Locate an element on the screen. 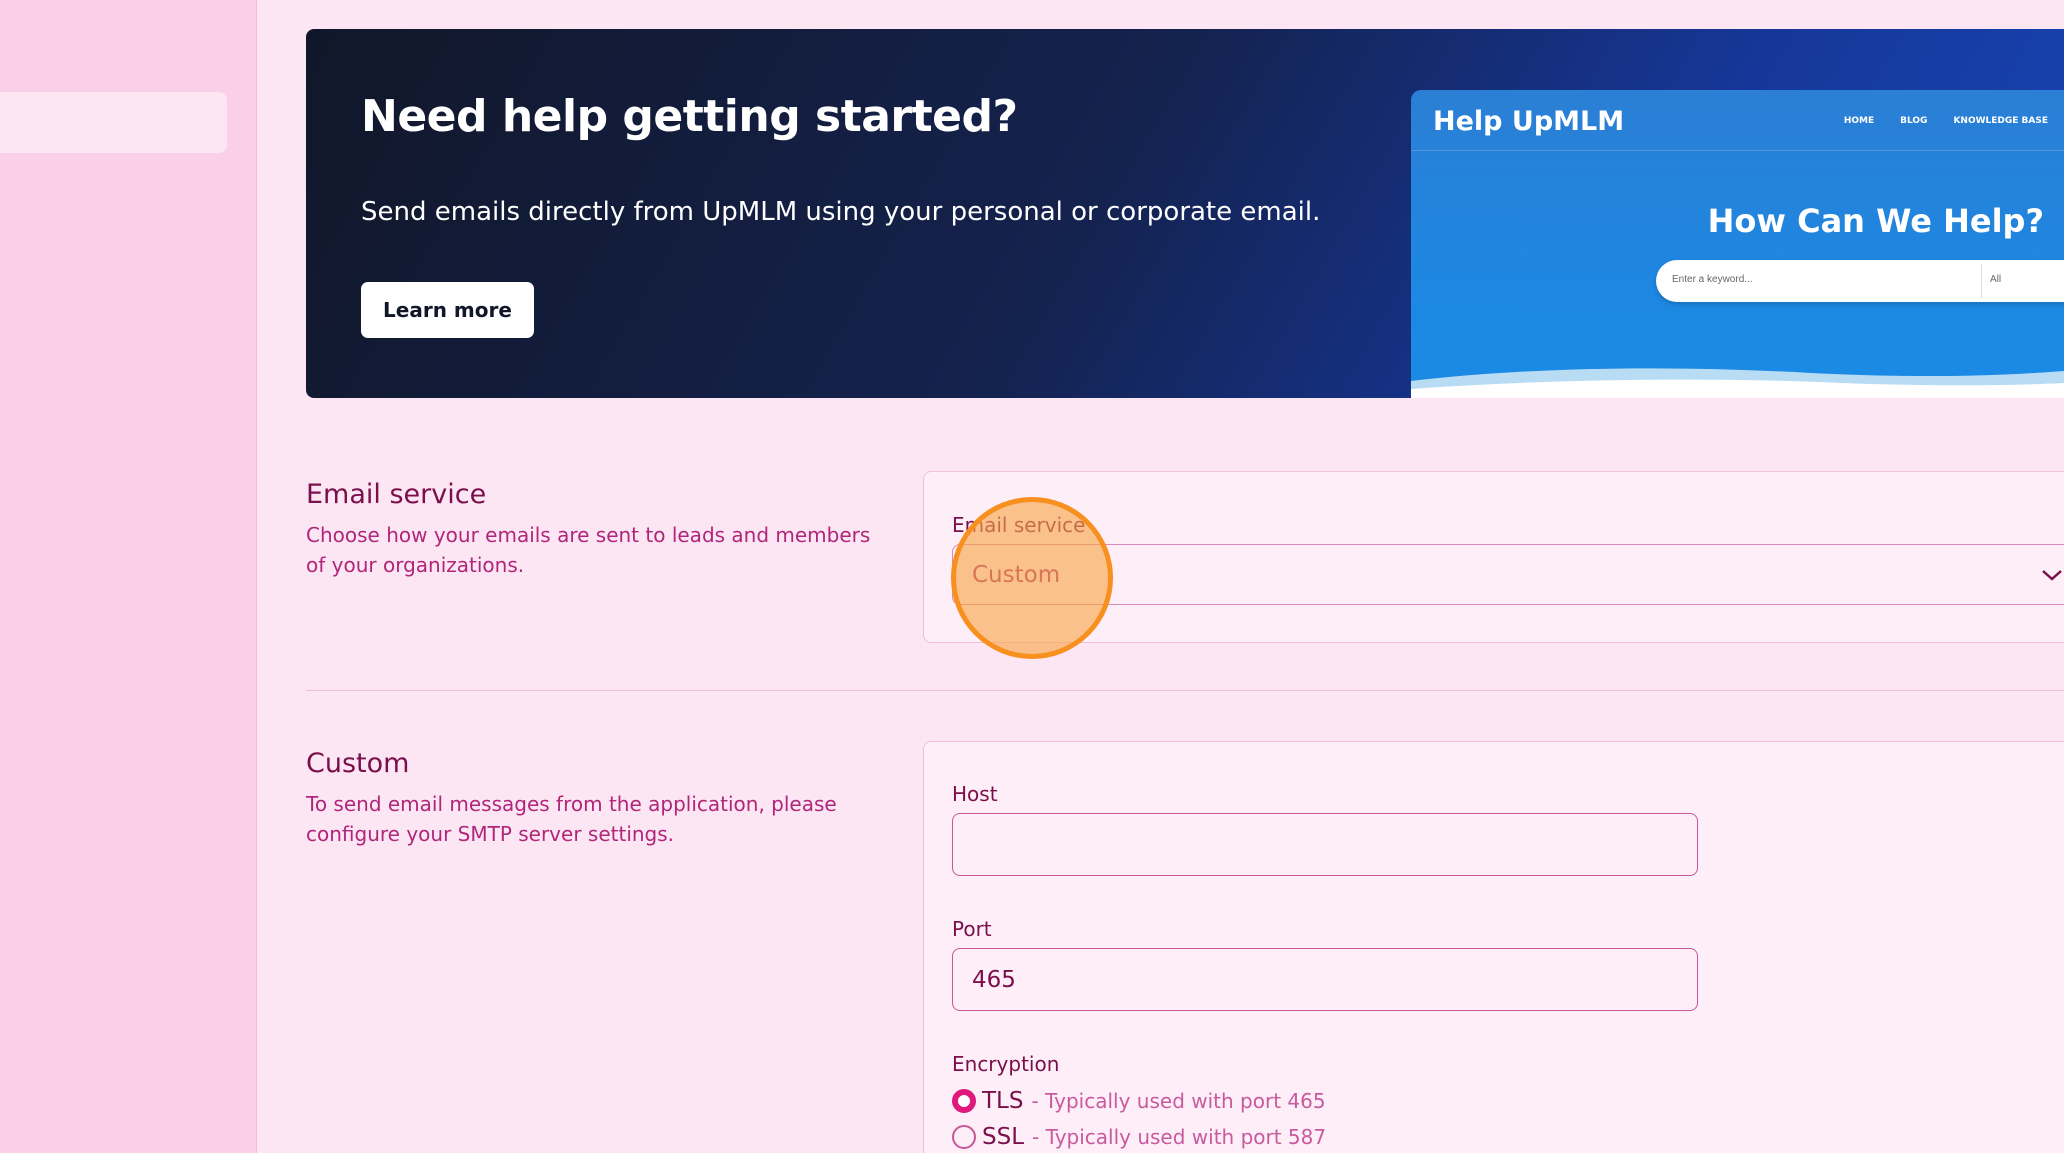 The height and width of the screenshot is (1153, 2064). encryption-option-tls: TLS - Typically used with port 465 is located at coordinates (1139, 1101).